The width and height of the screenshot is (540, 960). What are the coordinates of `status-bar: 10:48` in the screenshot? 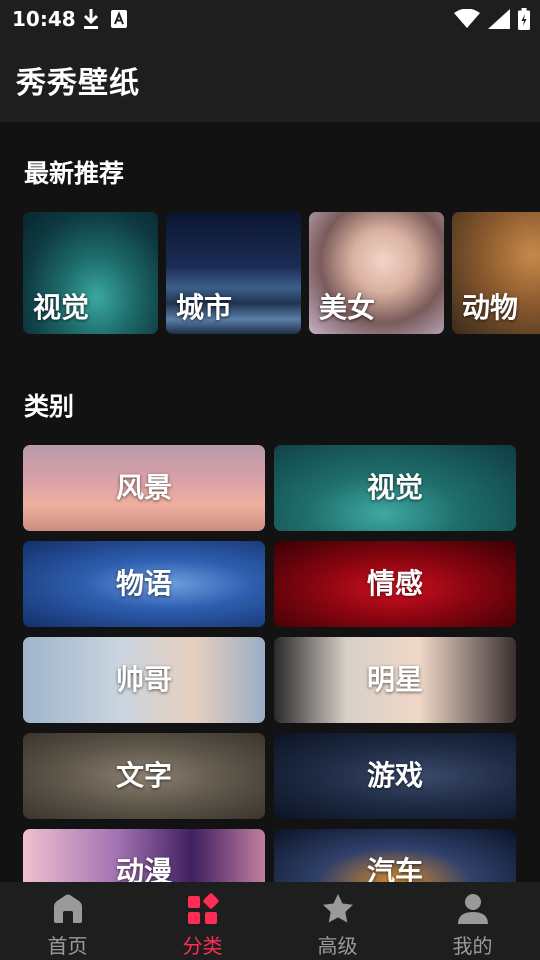 It's located at (270, 19).